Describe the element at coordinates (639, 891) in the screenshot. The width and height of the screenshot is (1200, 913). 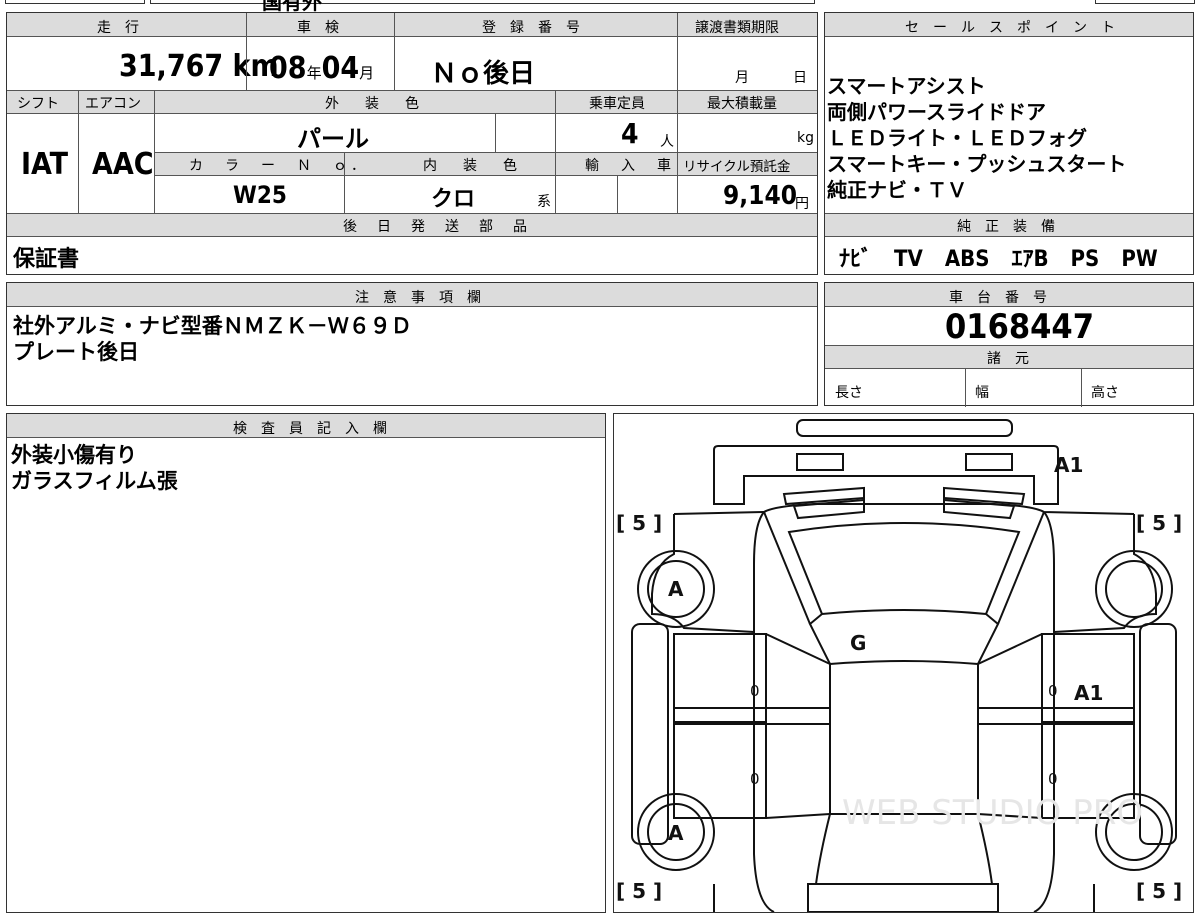
I see `tire-label-rear-left: [ 5 ]` at that location.